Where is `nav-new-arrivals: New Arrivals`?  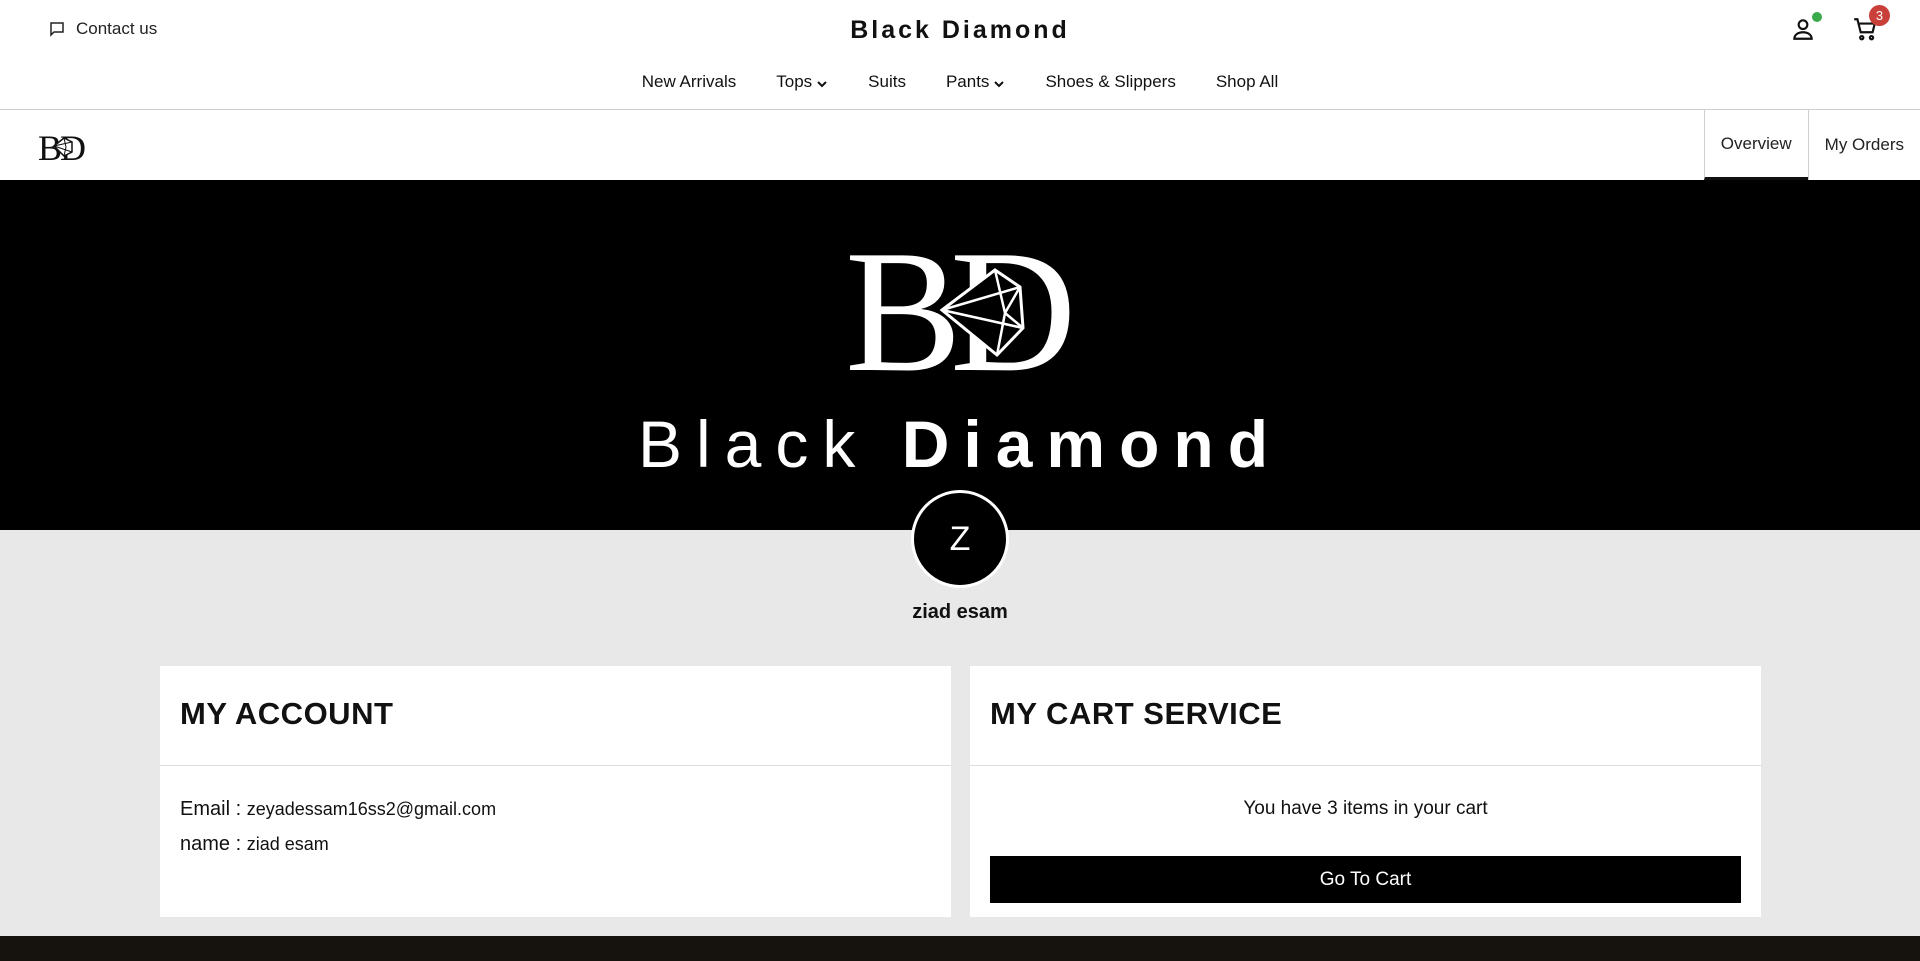
nav-new-arrivals: New Arrivals is located at coordinates (689, 82).